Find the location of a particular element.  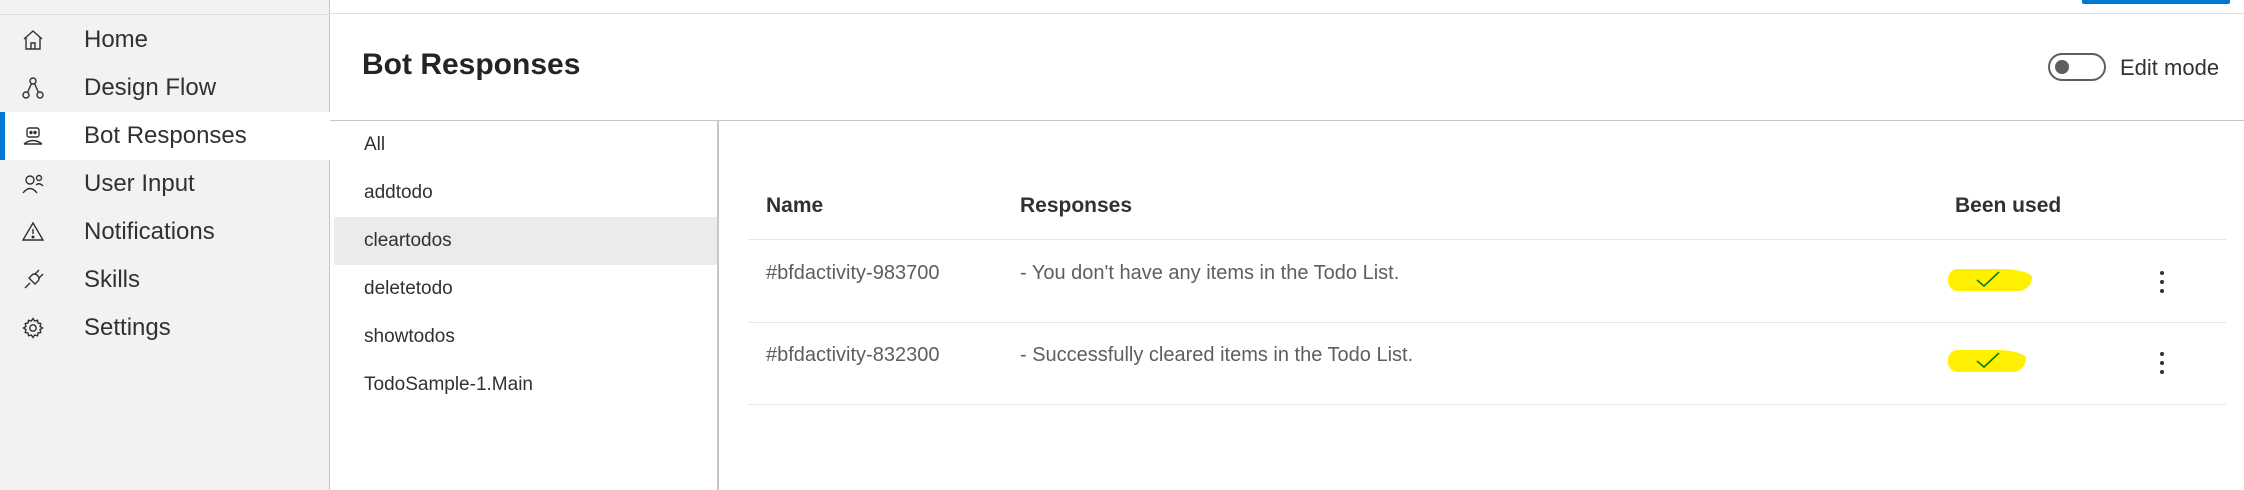

nav-label: Settings is located at coordinates (127, 327).